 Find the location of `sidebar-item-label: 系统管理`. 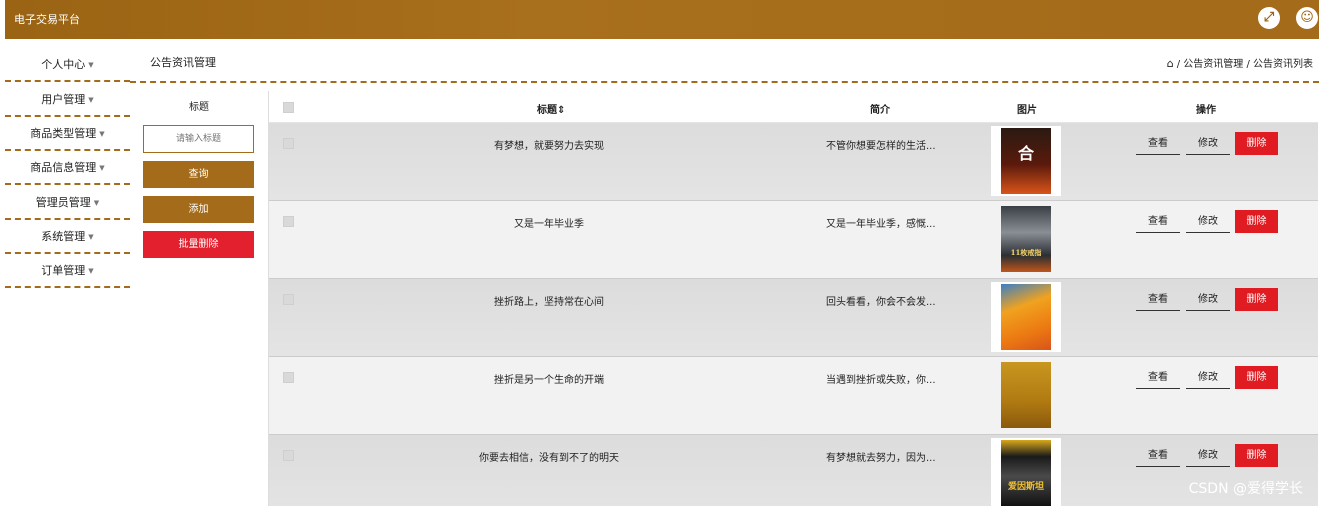

sidebar-item-label: 系统管理 is located at coordinates (63, 236).